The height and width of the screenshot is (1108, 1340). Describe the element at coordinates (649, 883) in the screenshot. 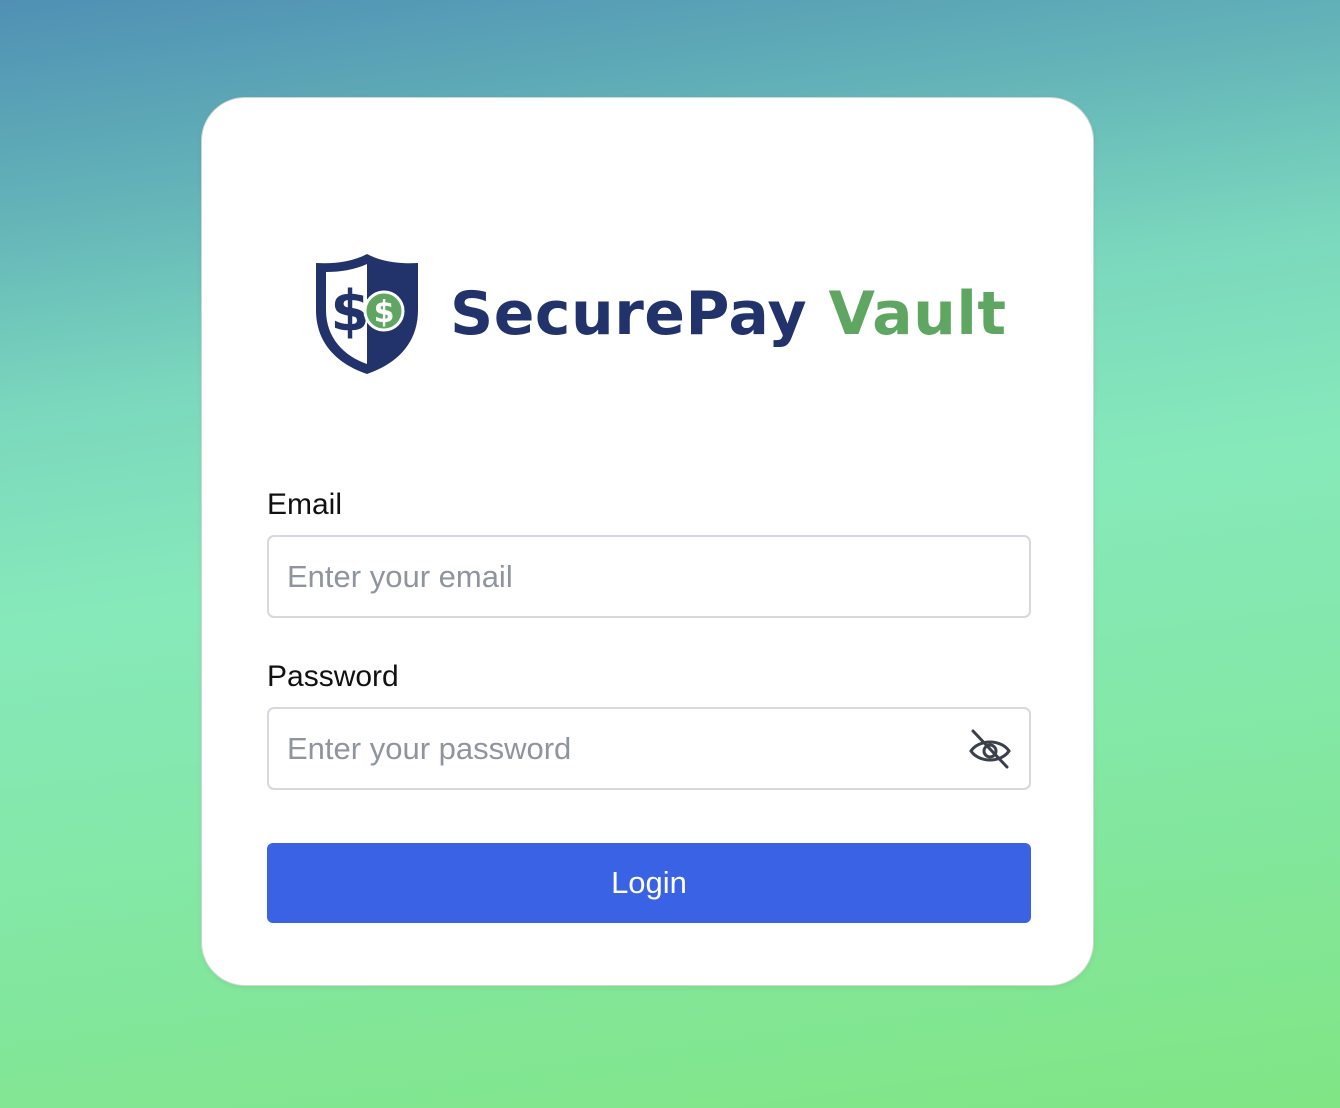

I see `login-button: Login` at that location.